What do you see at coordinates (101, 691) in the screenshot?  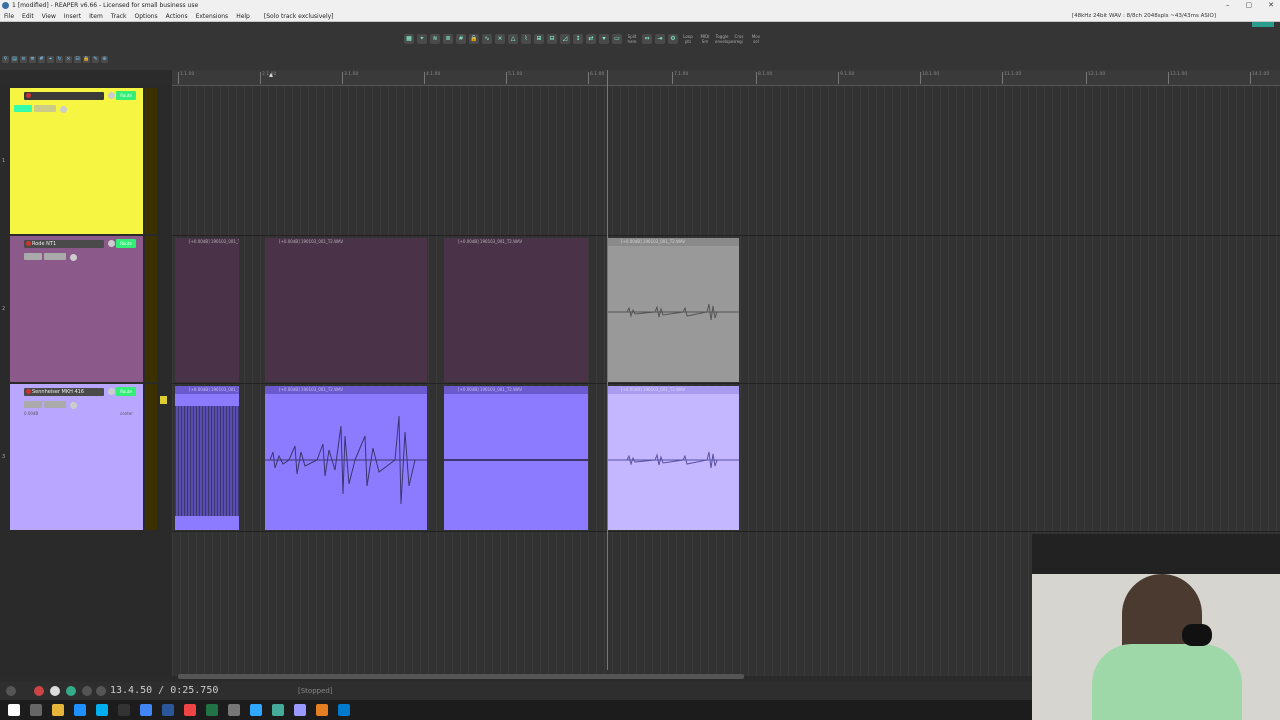 I see `stop-button` at bounding box center [101, 691].